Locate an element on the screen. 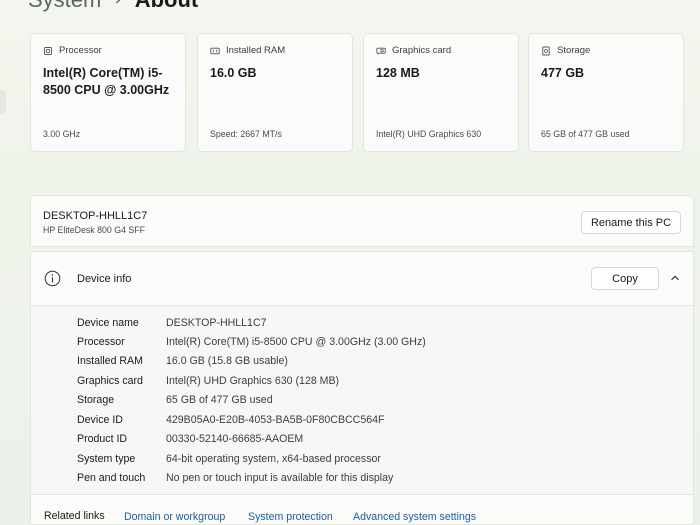 This screenshot has width=700, height=525. copy-button: Copy is located at coordinates (625, 278).